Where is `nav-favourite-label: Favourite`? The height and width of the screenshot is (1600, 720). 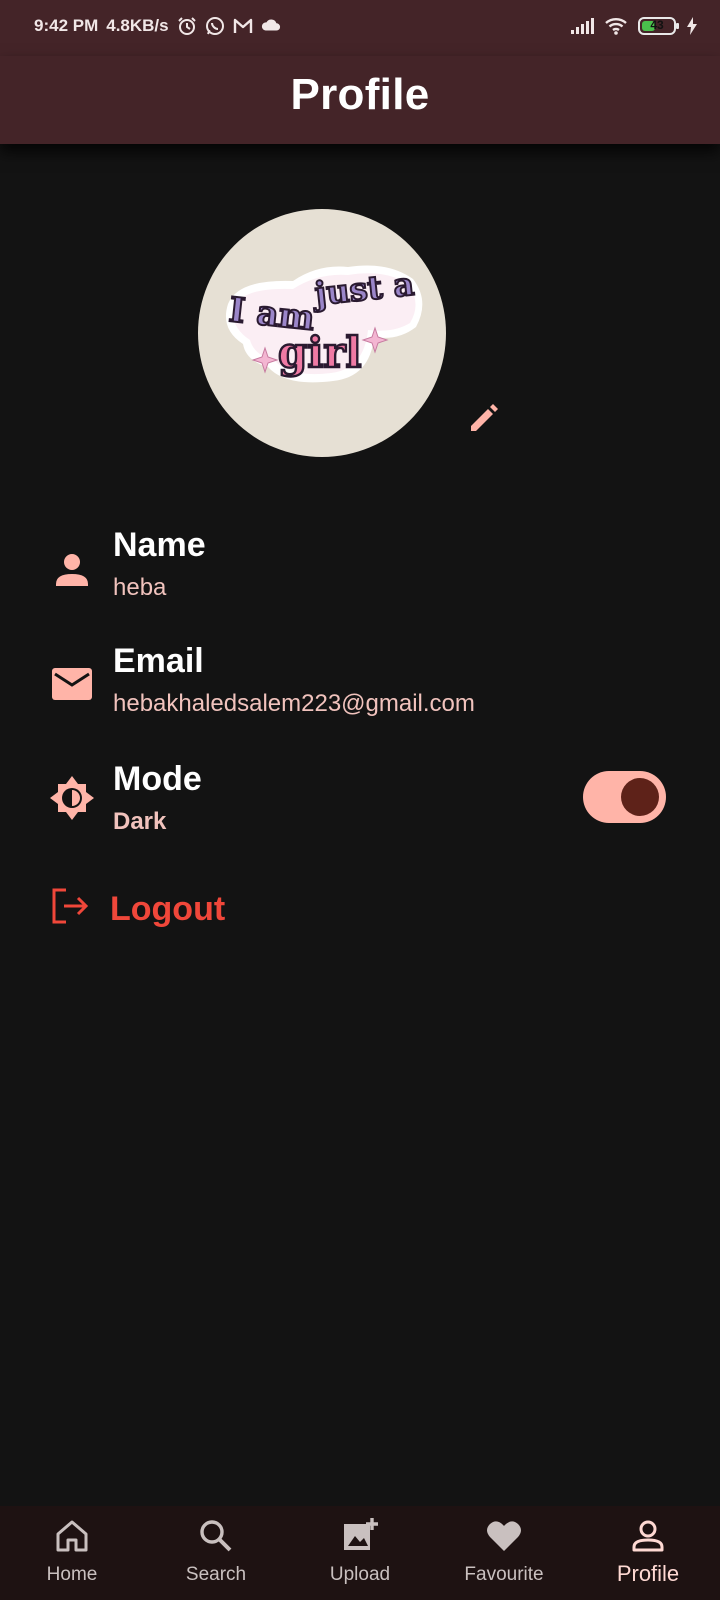
nav-favourite-label: Favourite is located at coordinates (504, 1574).